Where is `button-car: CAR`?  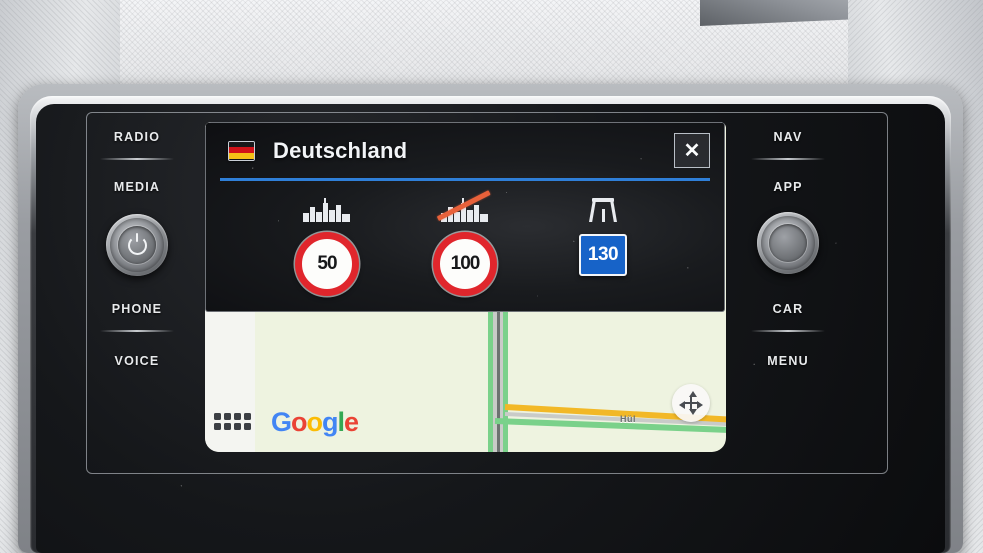 button-car: CAR is located at coordinates (788, 309).